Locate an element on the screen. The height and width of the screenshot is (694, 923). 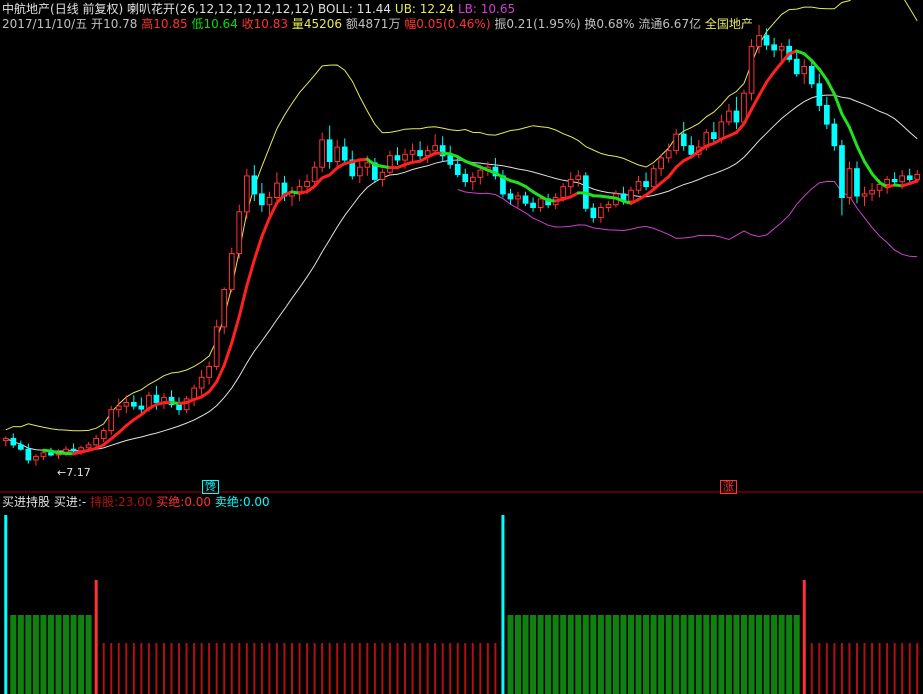
board-link: 全国地产 is located at coordinates (729, 24).